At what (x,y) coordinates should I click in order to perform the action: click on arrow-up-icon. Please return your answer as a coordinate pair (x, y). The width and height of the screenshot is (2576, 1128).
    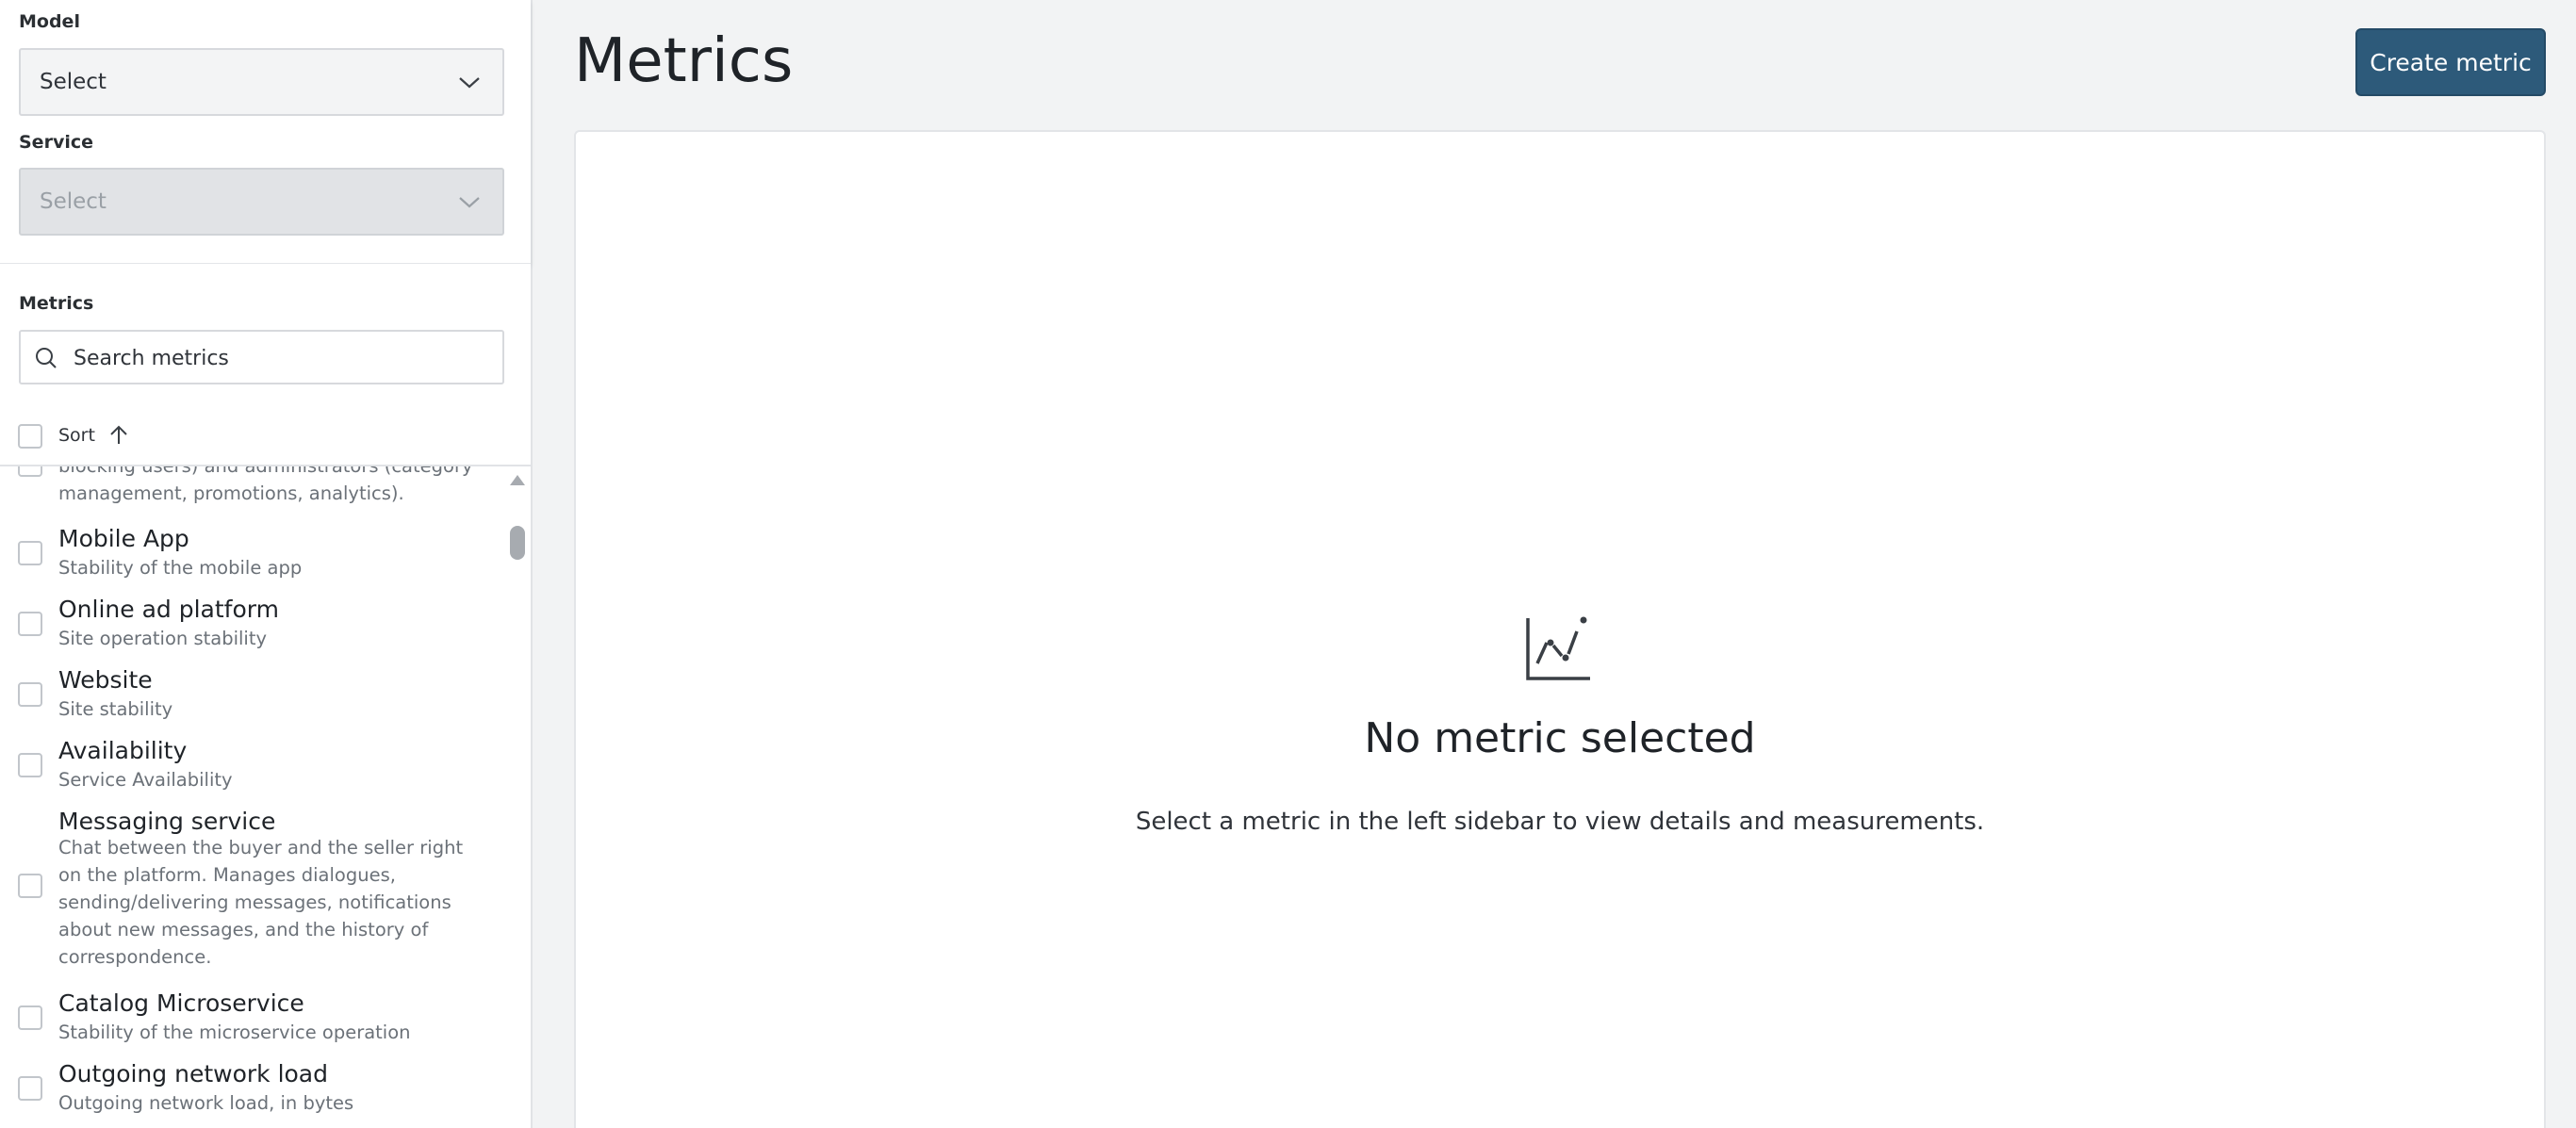
    Looking at the image, I should click on (118, 435).